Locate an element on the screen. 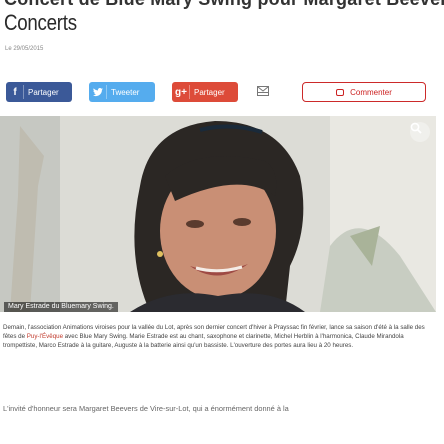  facebook-share-label: Partager is located at coordinates (43, 92).